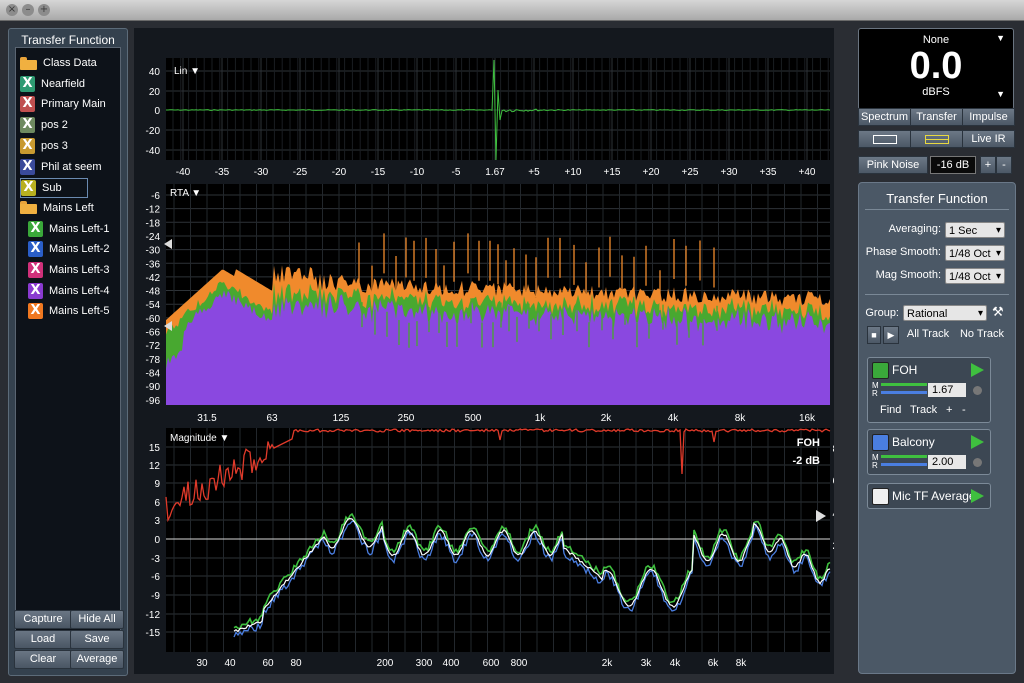 Image resolution: width=1024 pixels, height=683 pixels. I want to click on list-item: X Mains Left-2, so click(69, 249).